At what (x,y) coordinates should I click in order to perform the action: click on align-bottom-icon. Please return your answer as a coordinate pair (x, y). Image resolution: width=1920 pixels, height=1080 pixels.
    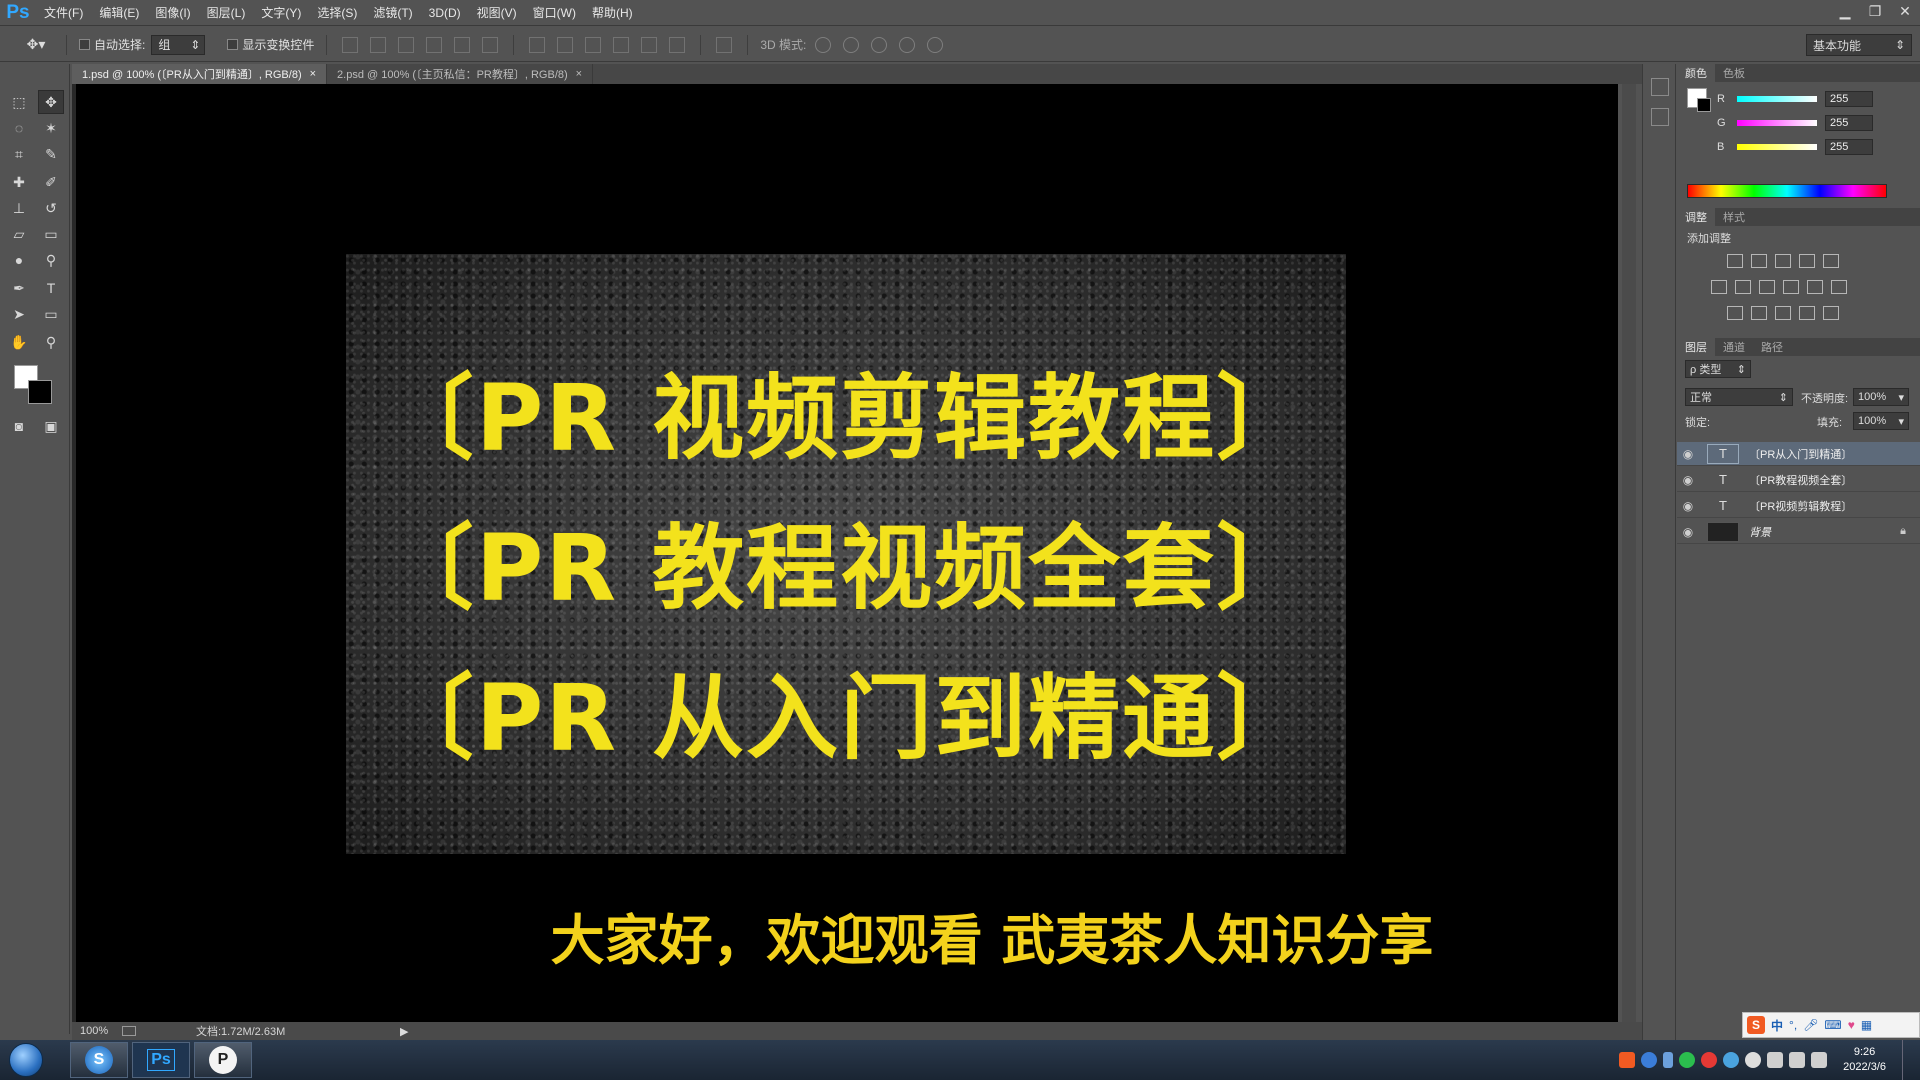
    Looking at the image, I should click on (406, 44).